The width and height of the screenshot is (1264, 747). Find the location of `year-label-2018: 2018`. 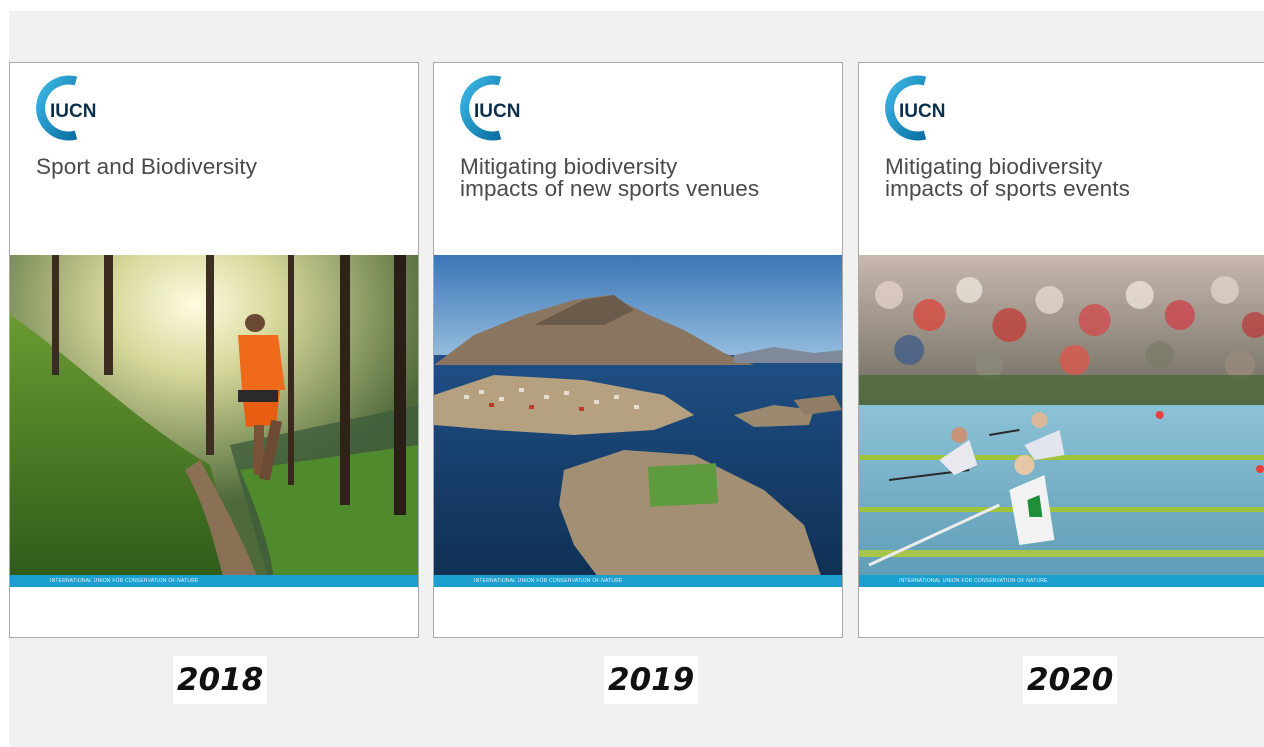

year-label-2018: 2018 is located at coordinates (220, 680).